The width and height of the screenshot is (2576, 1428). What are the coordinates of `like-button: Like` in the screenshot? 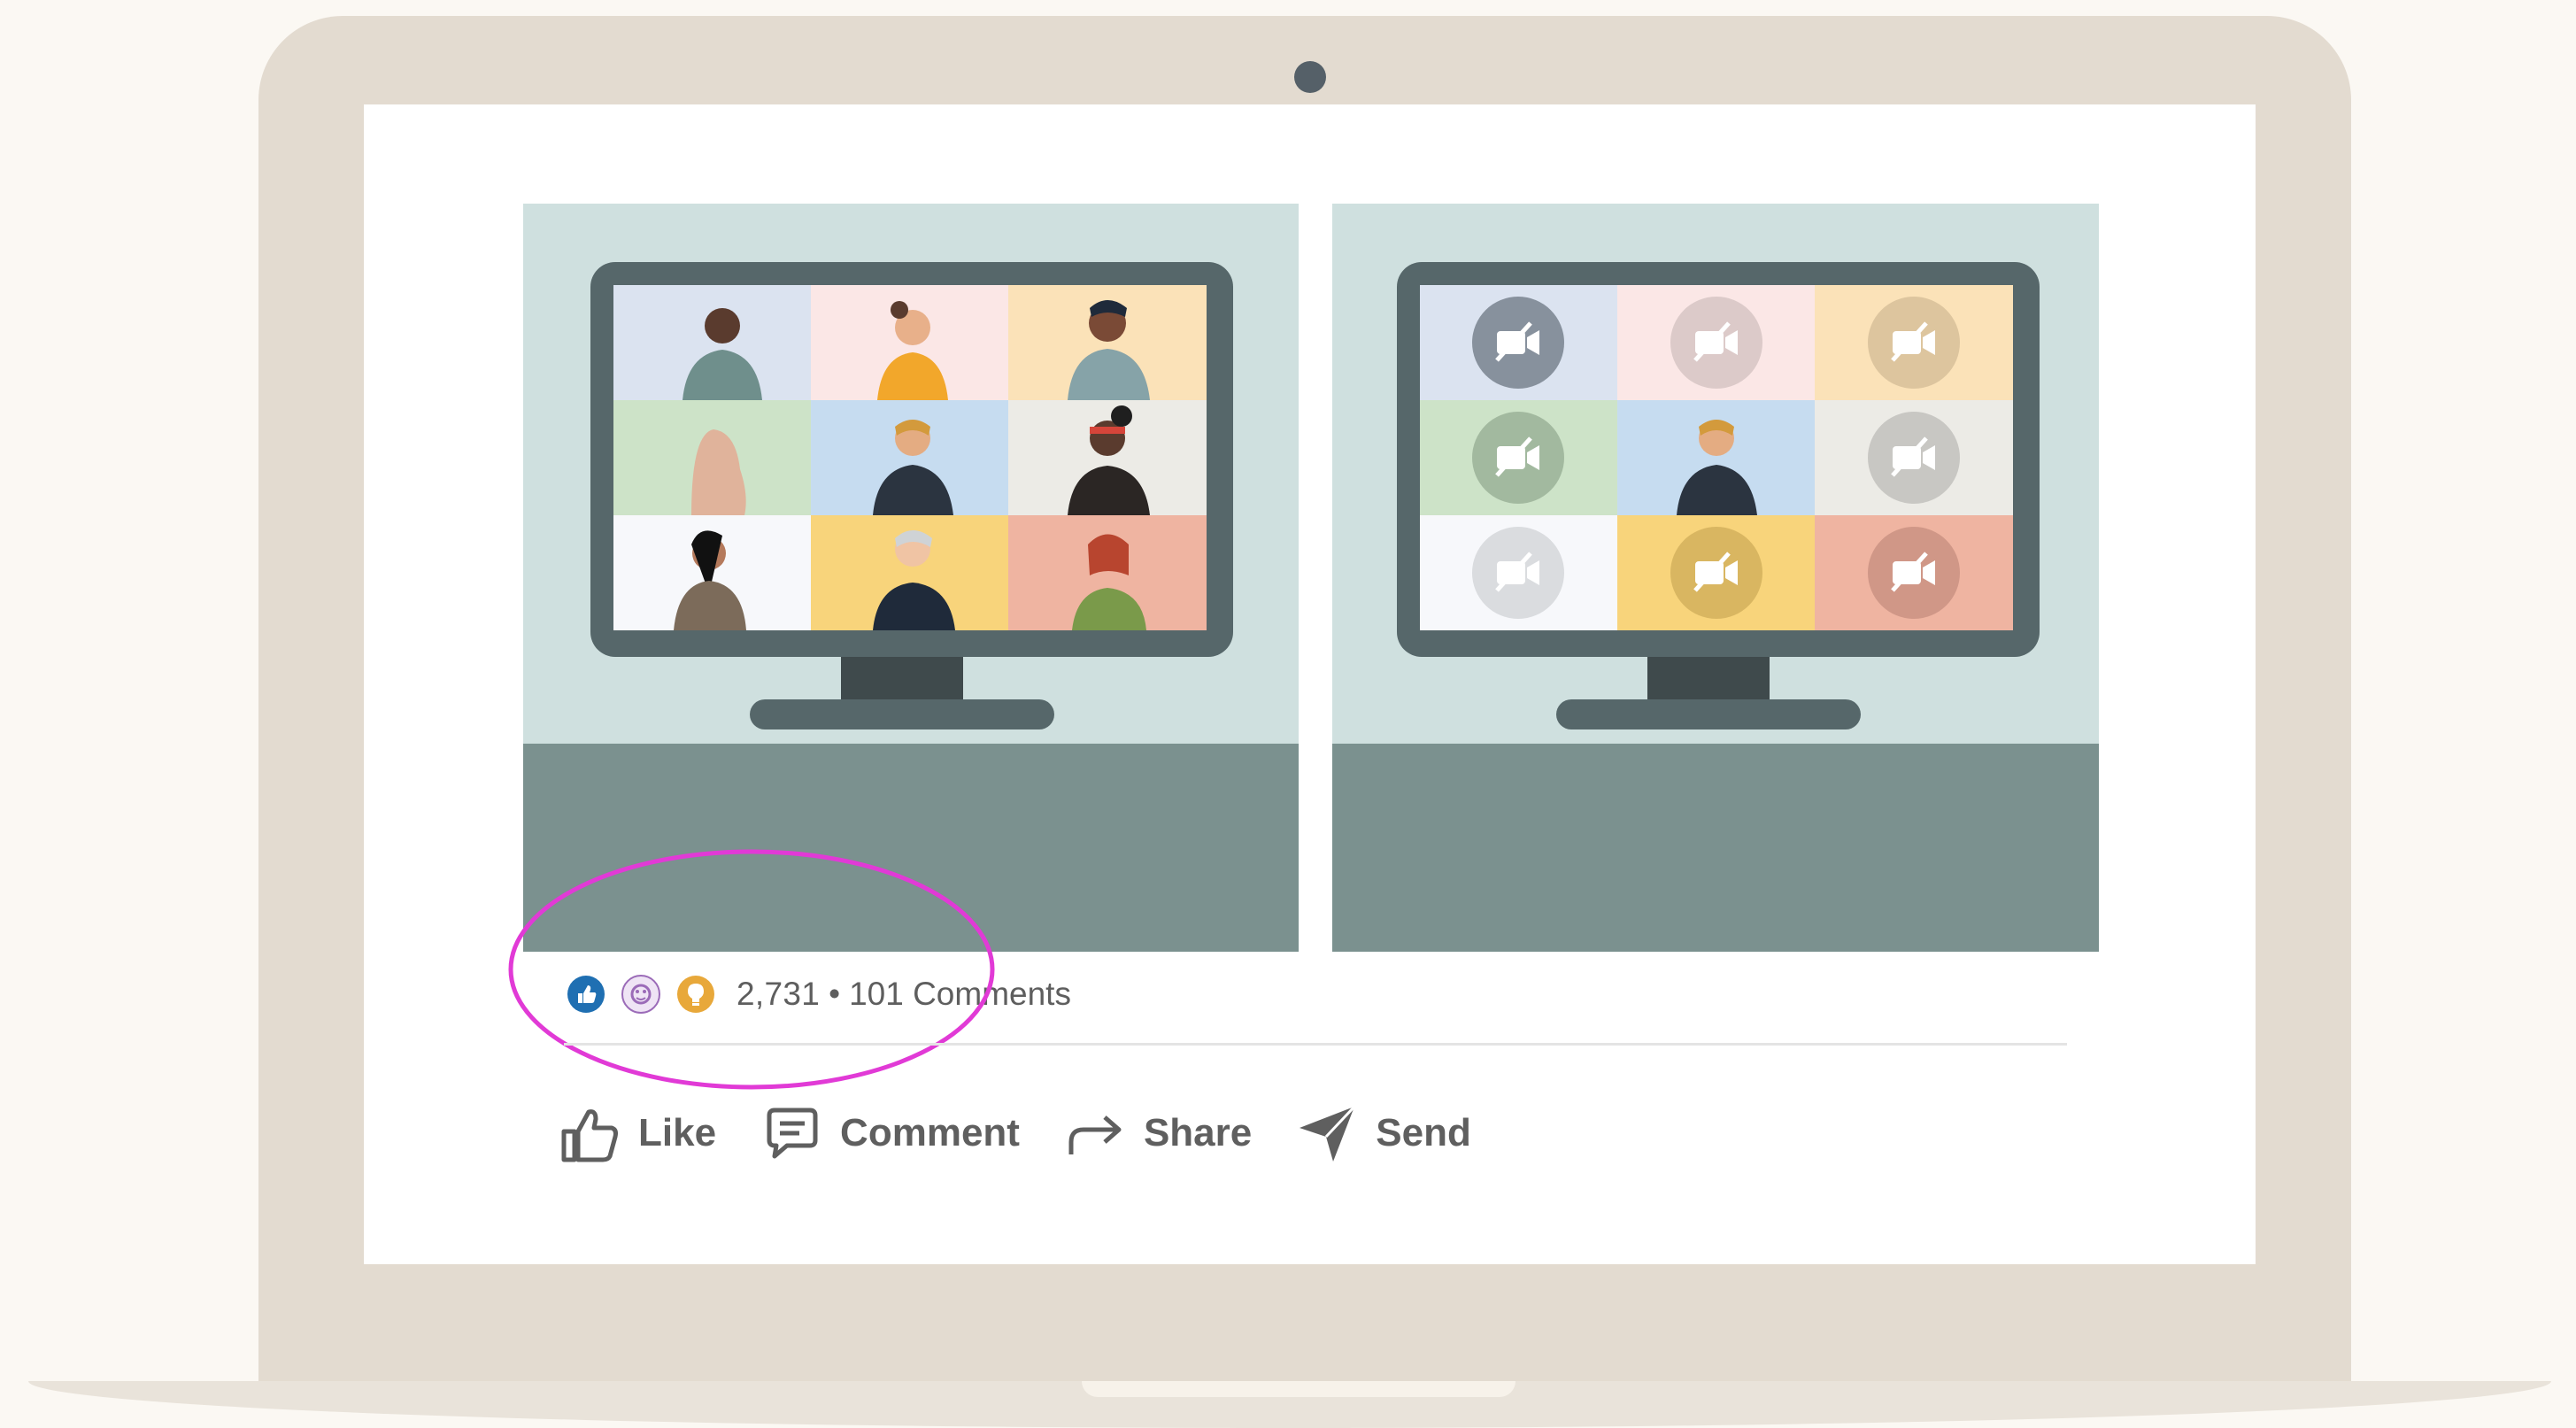 It's located at (637, 1133).